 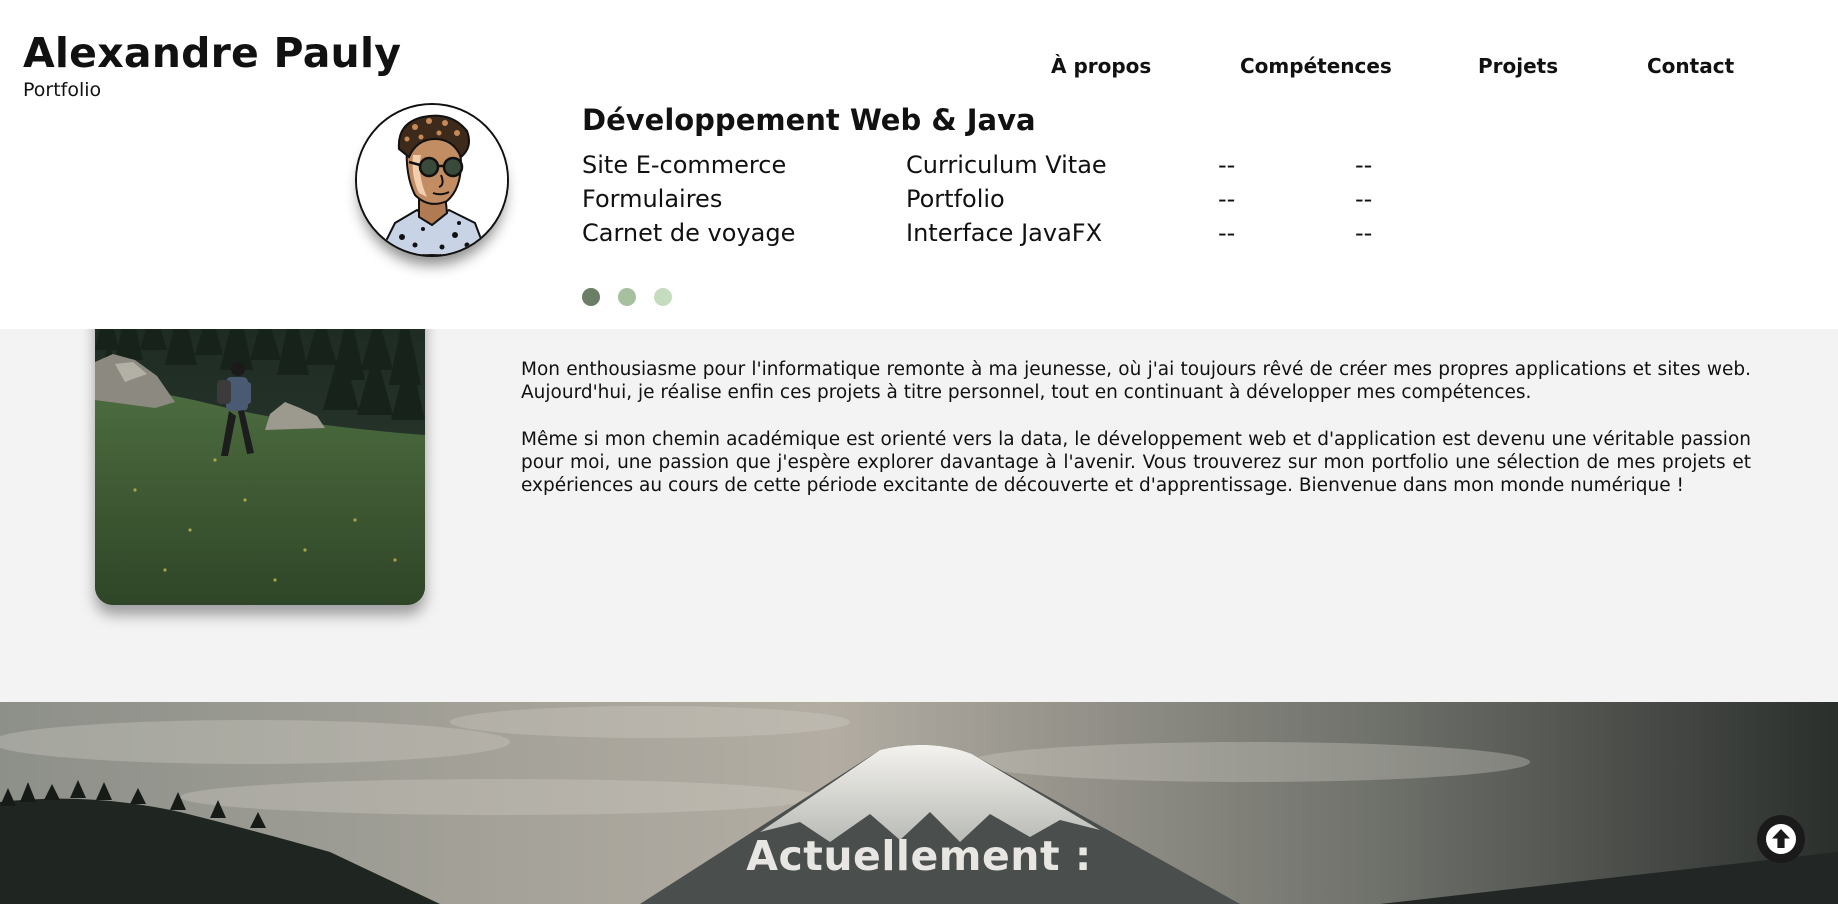 I want to click on dropdown-column-placeholder-2: -- -- --, so click(x=1363, y=199).